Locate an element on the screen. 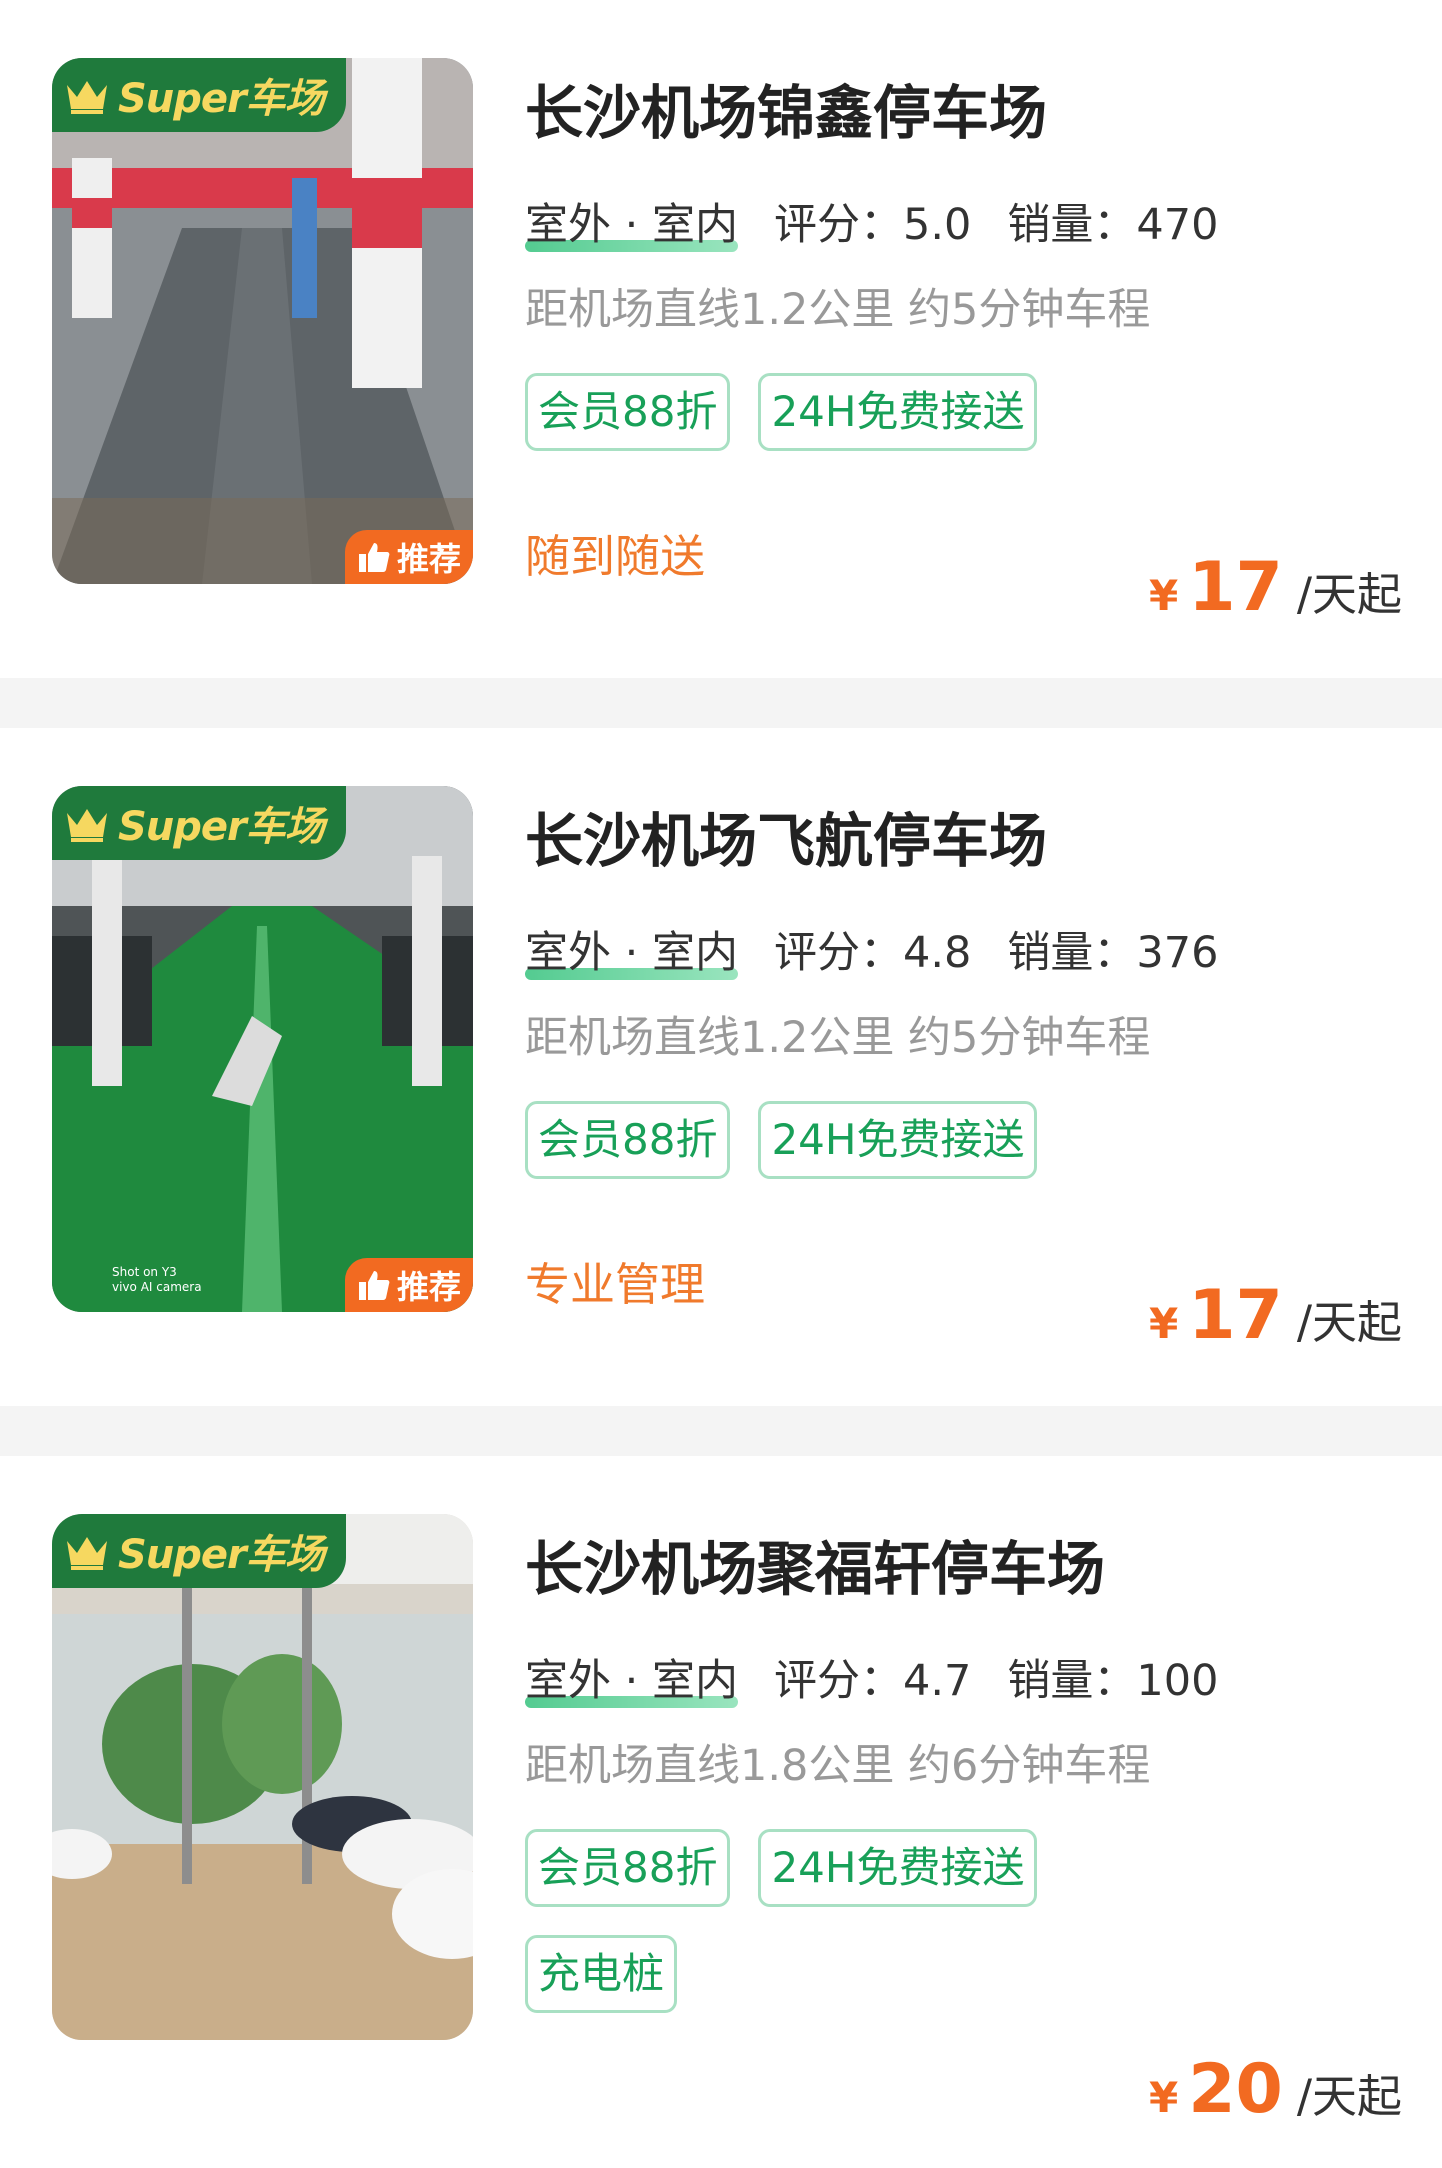 The height and width of the screenshot is (2168, 1442). underground-parking-photo: Shot on Y3 vivo AI camera is located at coordinates (262, 1049).